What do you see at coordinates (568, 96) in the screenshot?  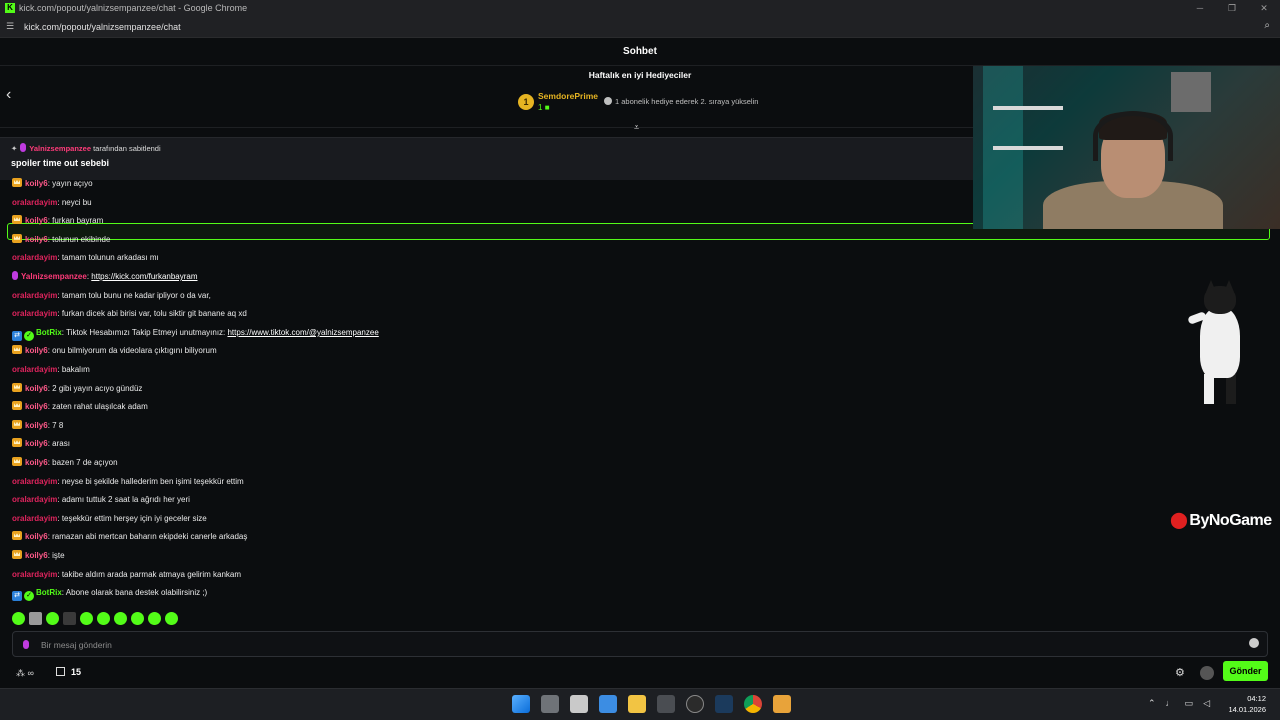 I see `gifter-name: SemdorePrime` at bounding box center [568, 96].